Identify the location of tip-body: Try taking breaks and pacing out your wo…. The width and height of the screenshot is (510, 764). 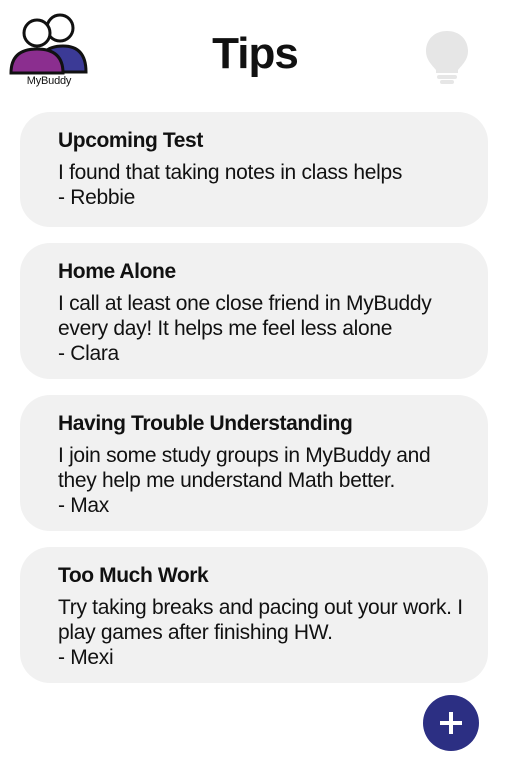
(260, 620).